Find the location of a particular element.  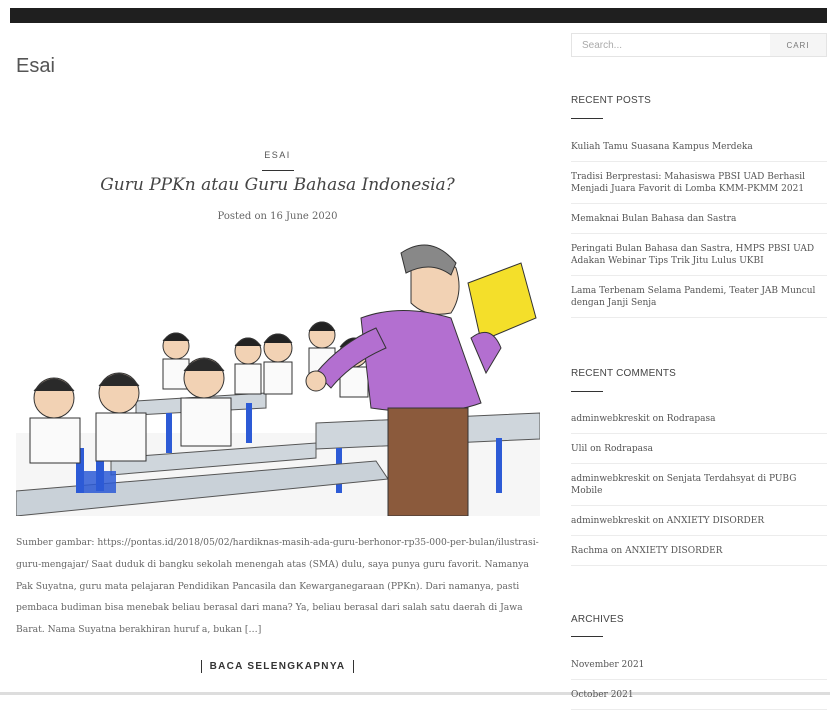

recent-posts-divider is located at coordinates (587, 118).